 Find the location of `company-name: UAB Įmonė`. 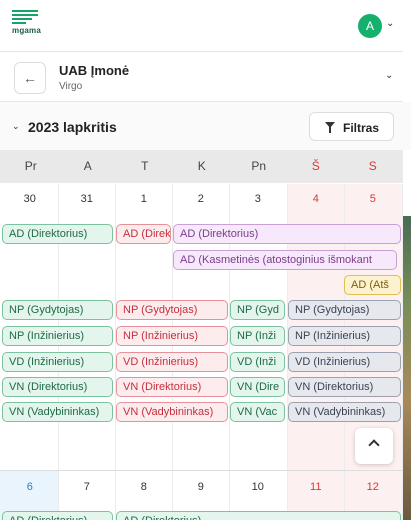

company-name: UAB Įmonė is located at coordinates (94, 70).